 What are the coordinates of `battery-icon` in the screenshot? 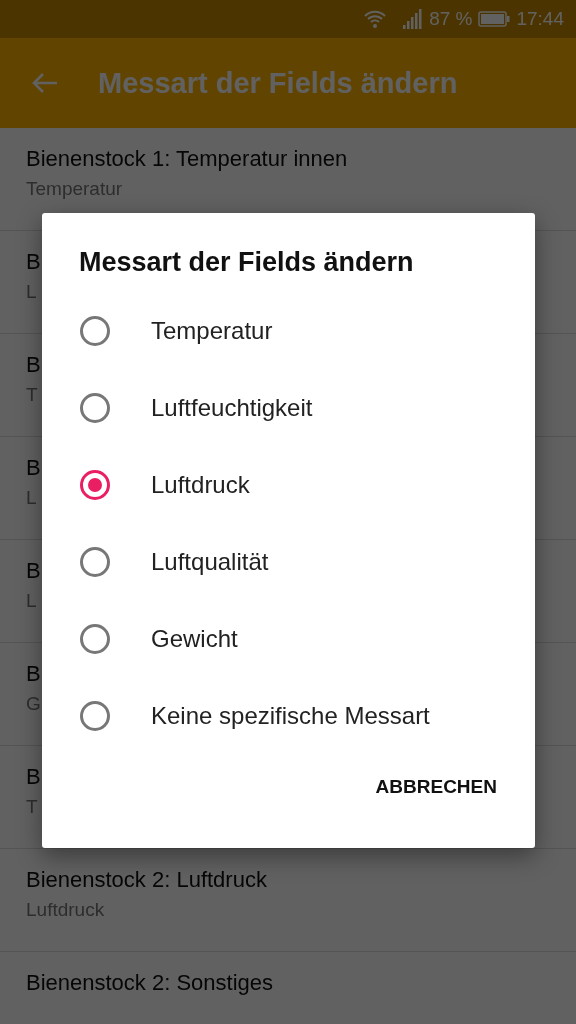 It's located at (494, 19).